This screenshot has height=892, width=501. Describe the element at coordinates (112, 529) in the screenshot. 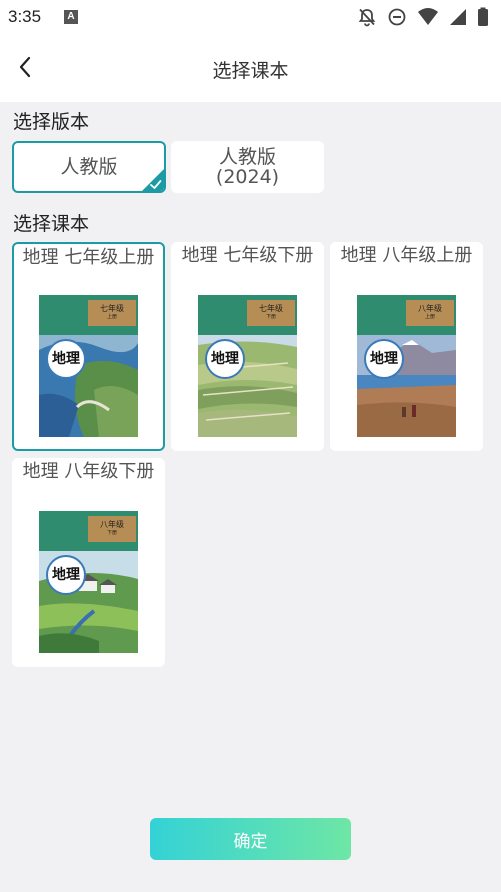

I see `cover-grade-label: 八年级 下册` at that location.